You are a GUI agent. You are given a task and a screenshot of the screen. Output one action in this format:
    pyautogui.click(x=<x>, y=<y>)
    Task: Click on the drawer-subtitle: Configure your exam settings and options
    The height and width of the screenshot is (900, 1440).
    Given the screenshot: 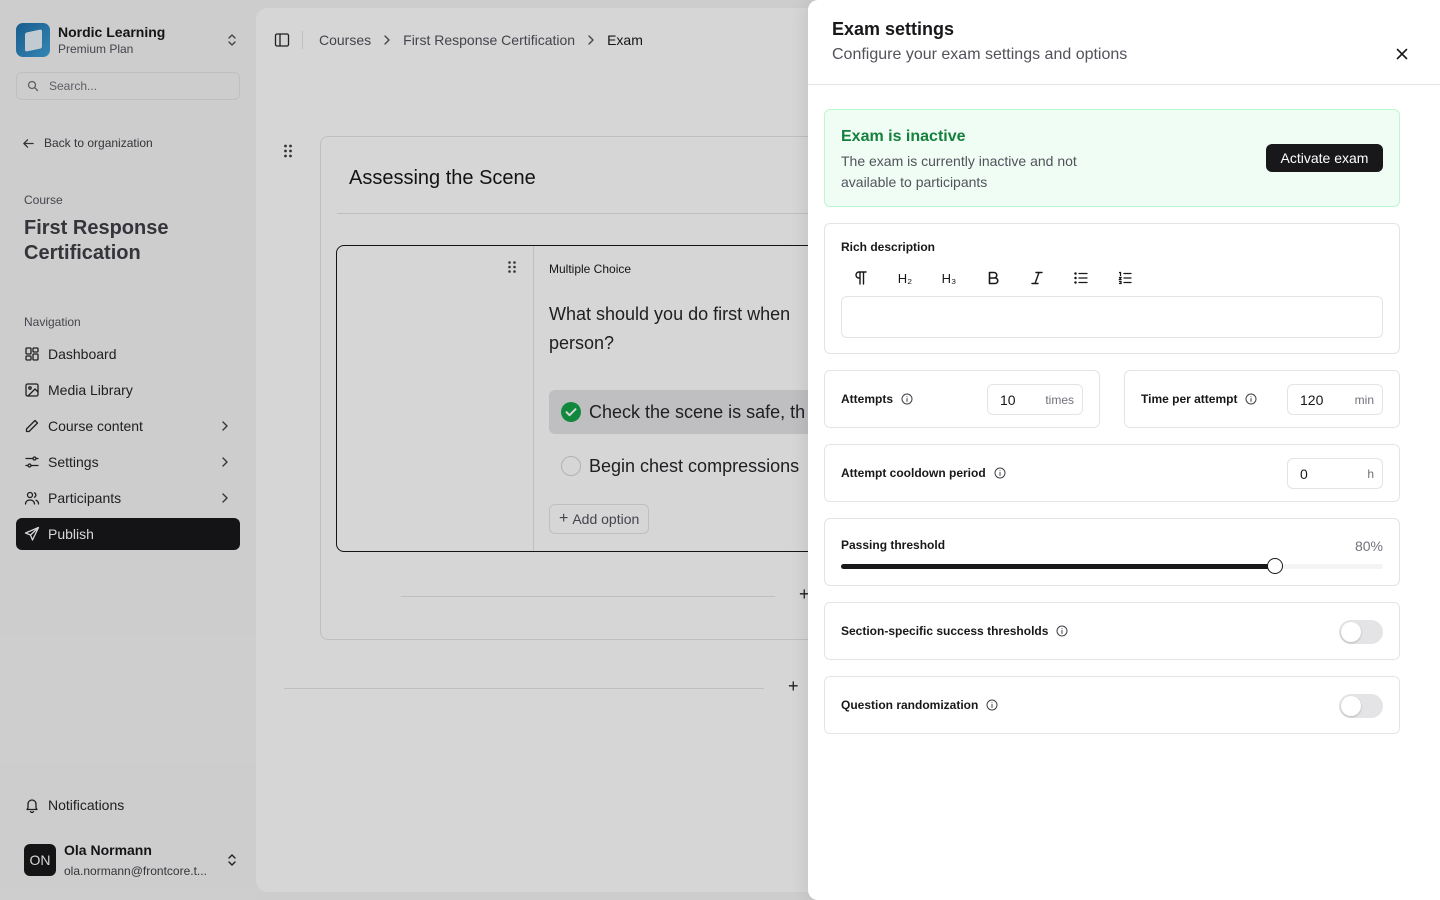 What is the action you would take?
    pyautogui.click(x=980, y=54)
    